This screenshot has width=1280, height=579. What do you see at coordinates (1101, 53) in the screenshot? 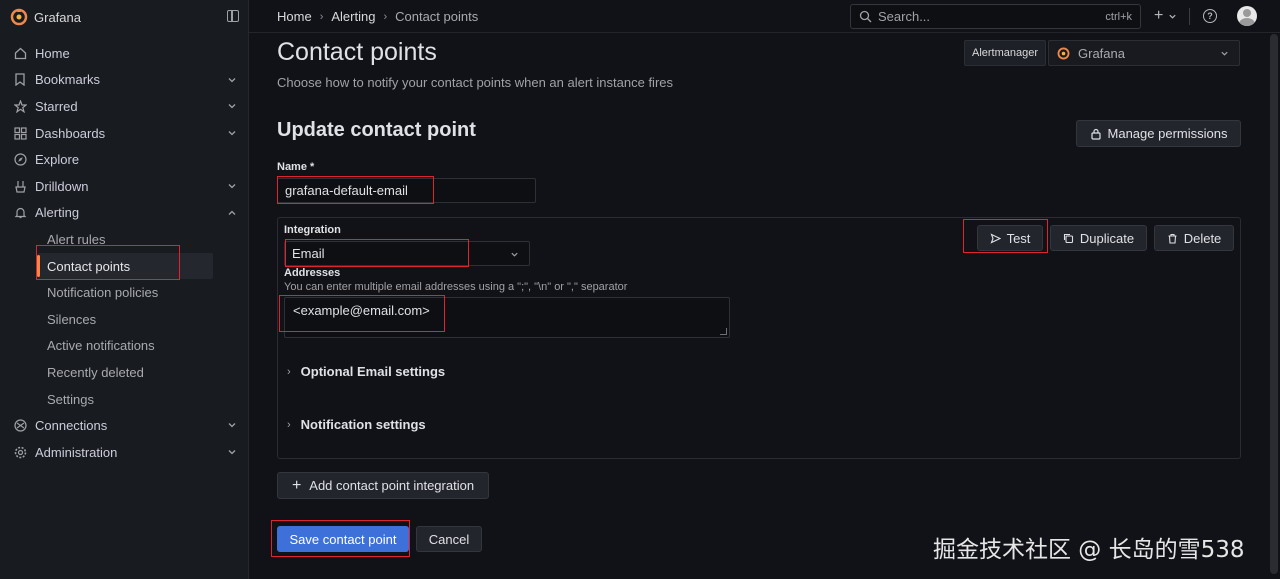
I see `alertmanager-value: Grafana` at bounding box center [1101, 53].